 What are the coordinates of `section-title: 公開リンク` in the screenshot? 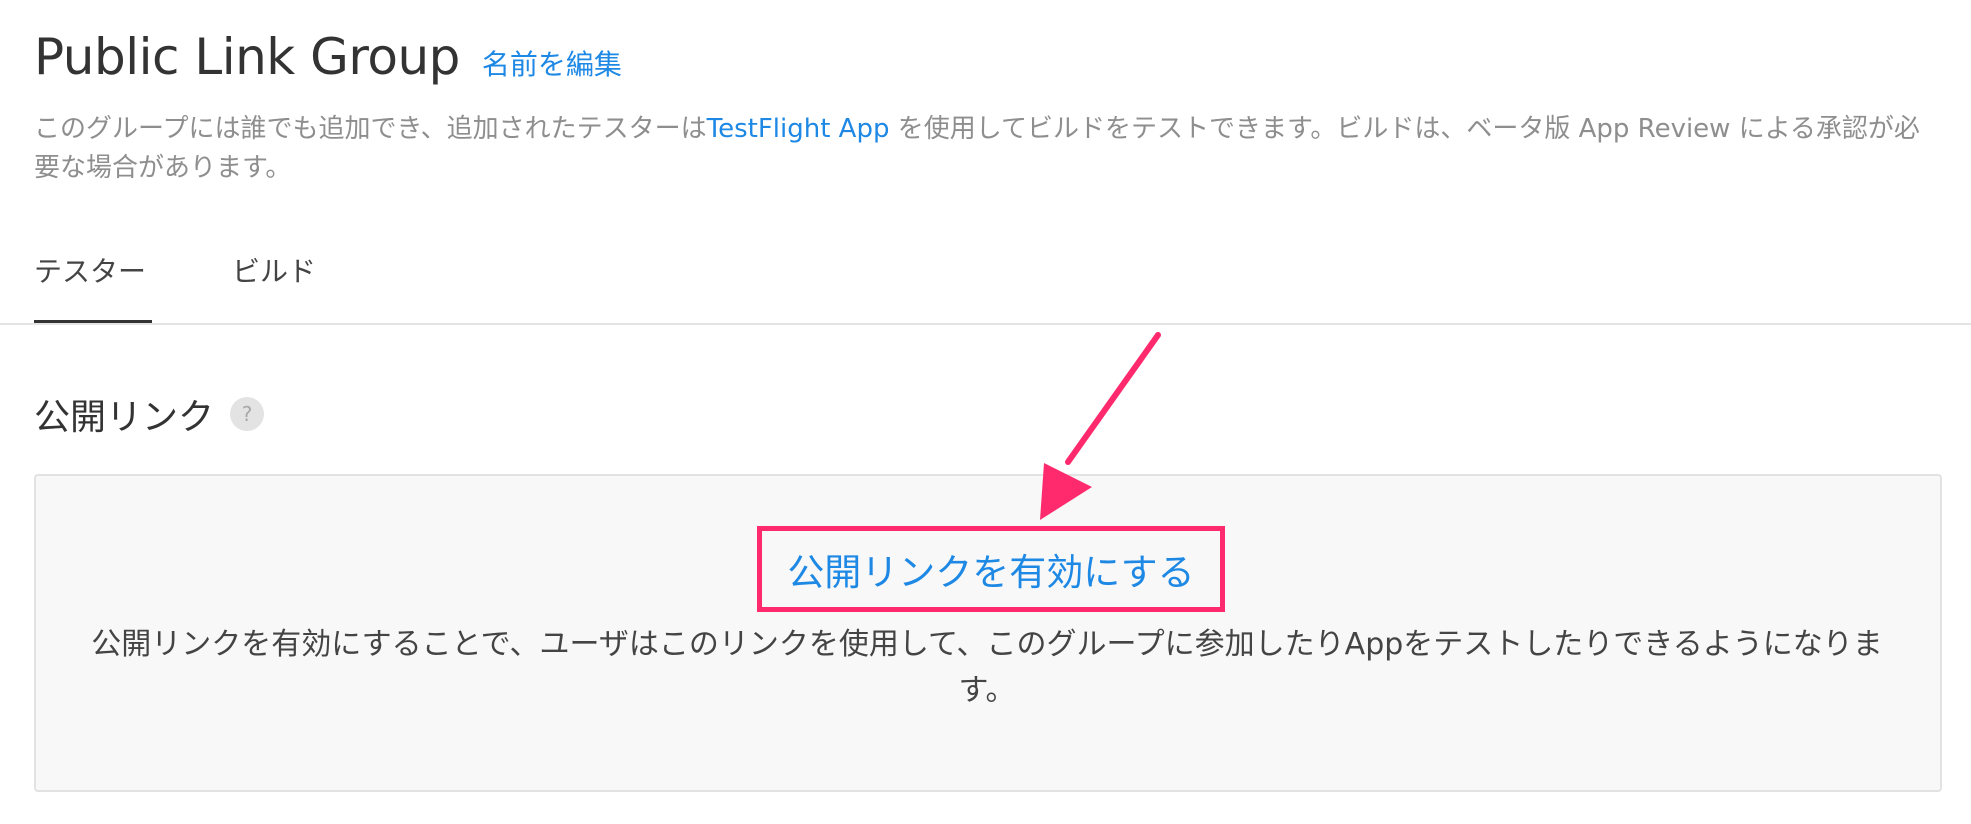 It's located at (124, 417).